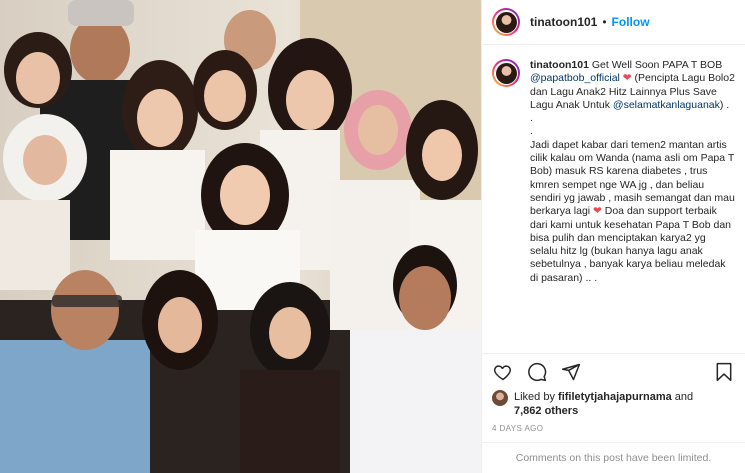 Image resolution: width=745 pixels, height=473 pixels. I want to click on liker-avatar, so click(500, 398).